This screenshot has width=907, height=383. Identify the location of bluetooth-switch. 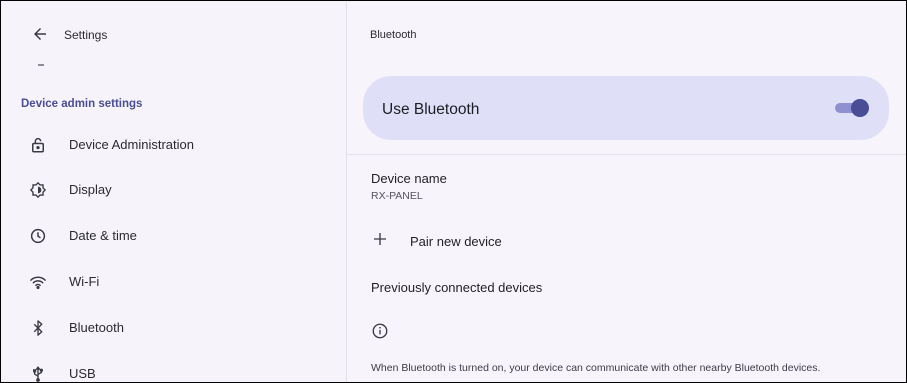
(851, 108).